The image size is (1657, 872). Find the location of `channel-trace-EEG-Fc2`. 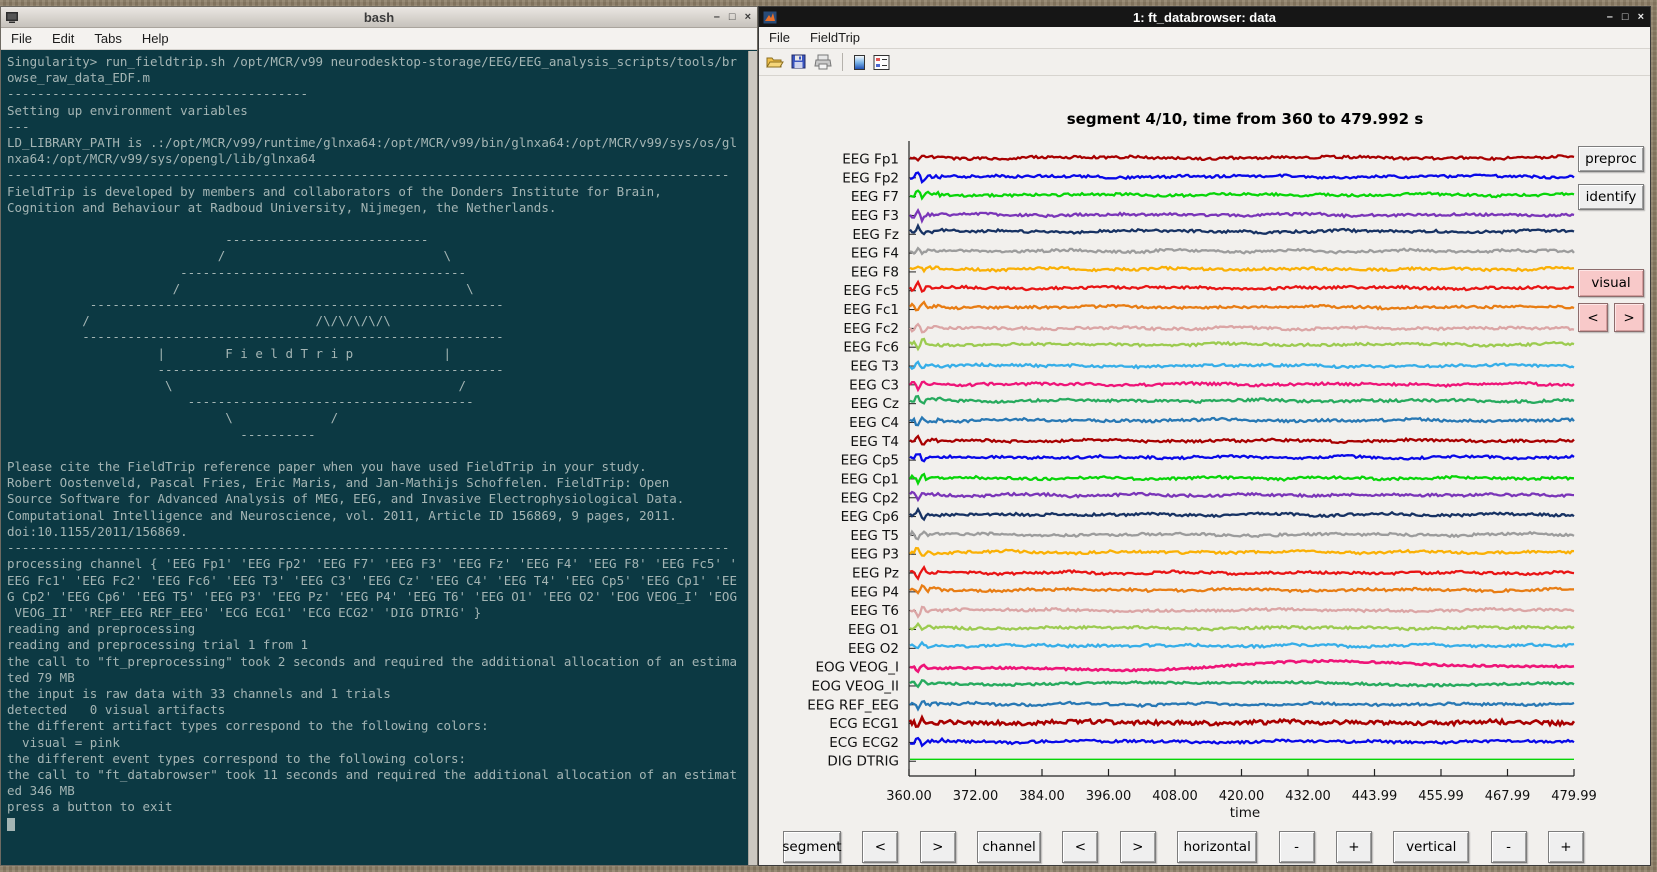

channel-trace-EEG-Fc2 is located at coordinates (1242, 328).